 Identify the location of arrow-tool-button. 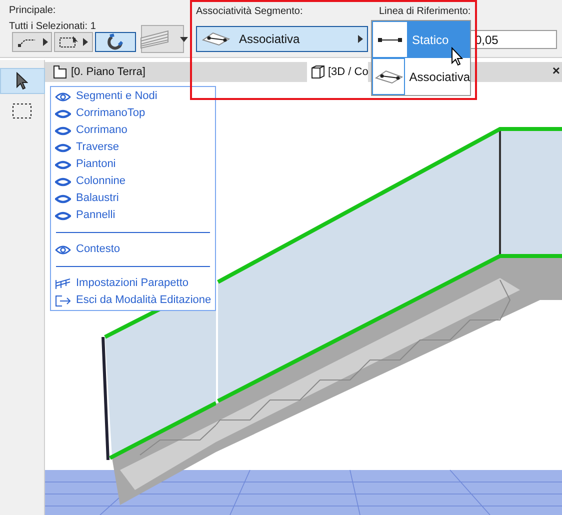
(22, 81).